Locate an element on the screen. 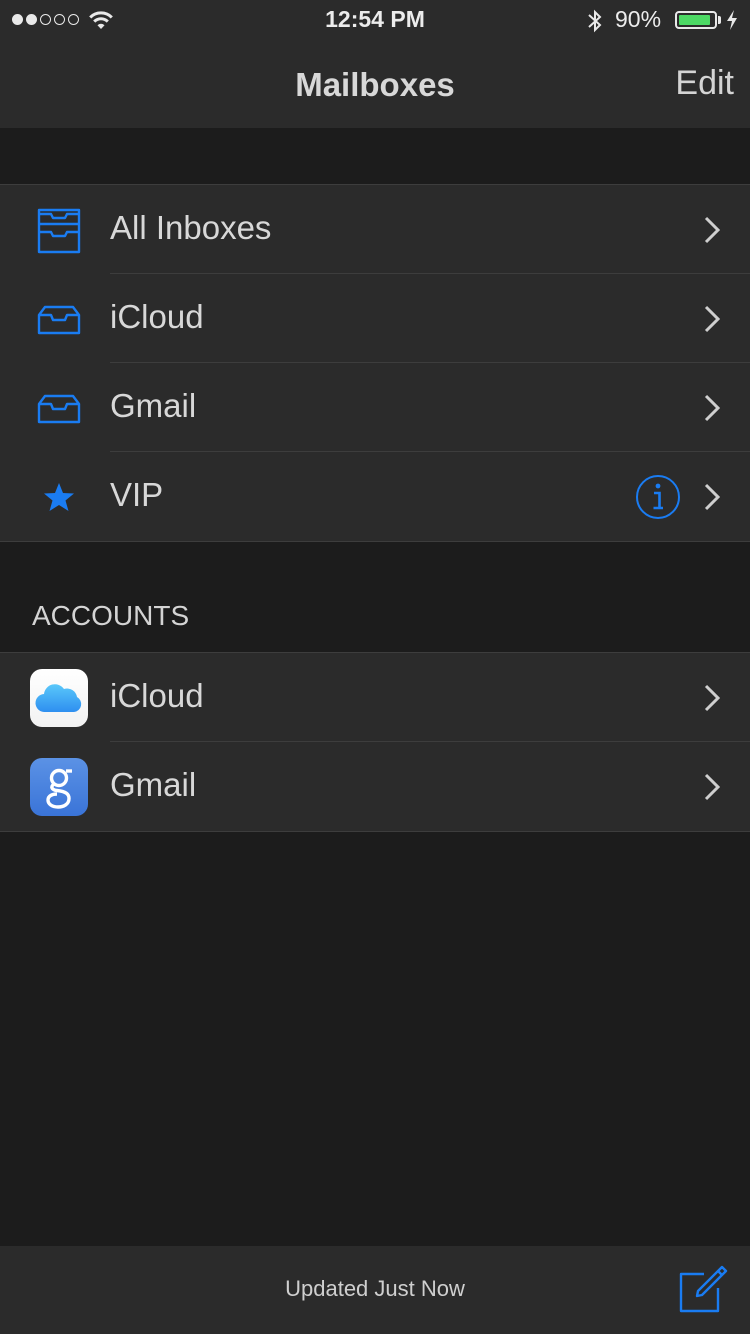  icloud-app-icon is located at coordinates (59, 698).